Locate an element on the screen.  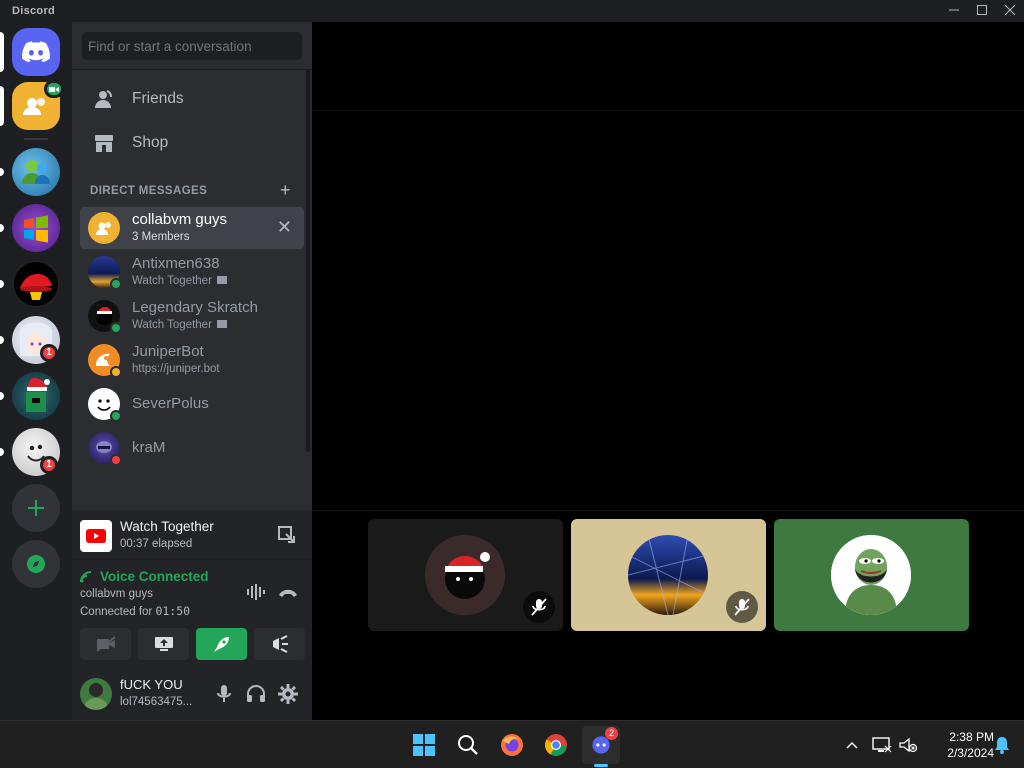
clock-date: 2/3/2024 is located at coordinates (970, 753).